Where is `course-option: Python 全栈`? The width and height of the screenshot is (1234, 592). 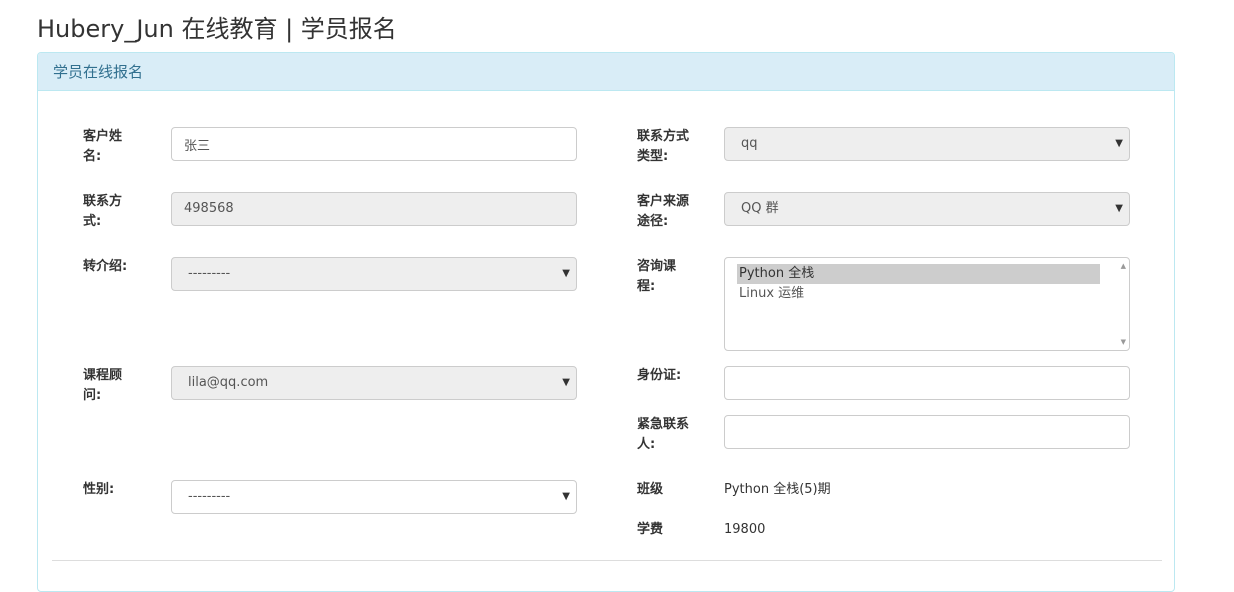
course-option: Python 全栈 is located at coordinates (918, 274).